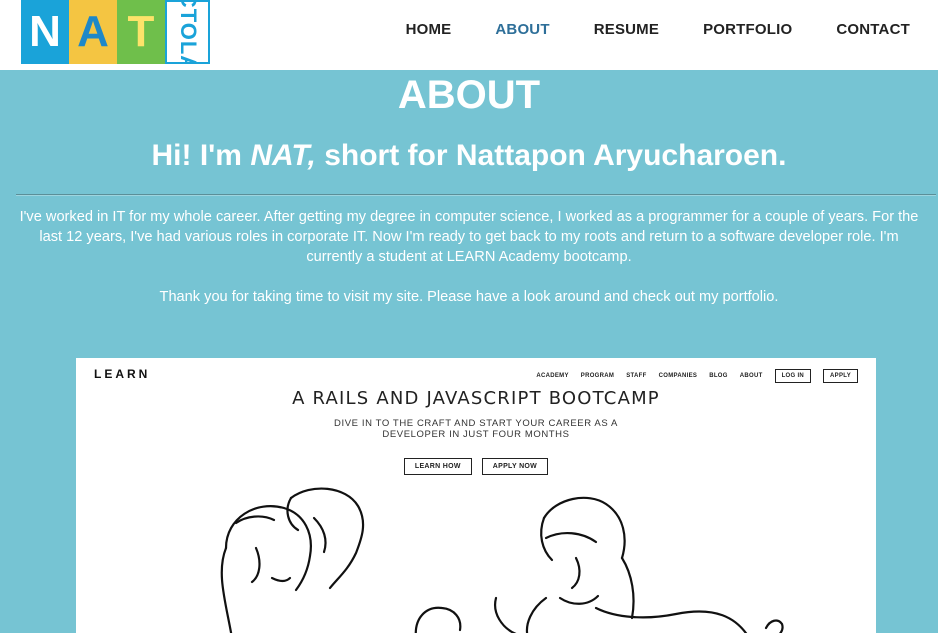  Describe the element at coordinates (751, 376) in the screenshot. I see `learn-nav-about: ABOUT` at that location.